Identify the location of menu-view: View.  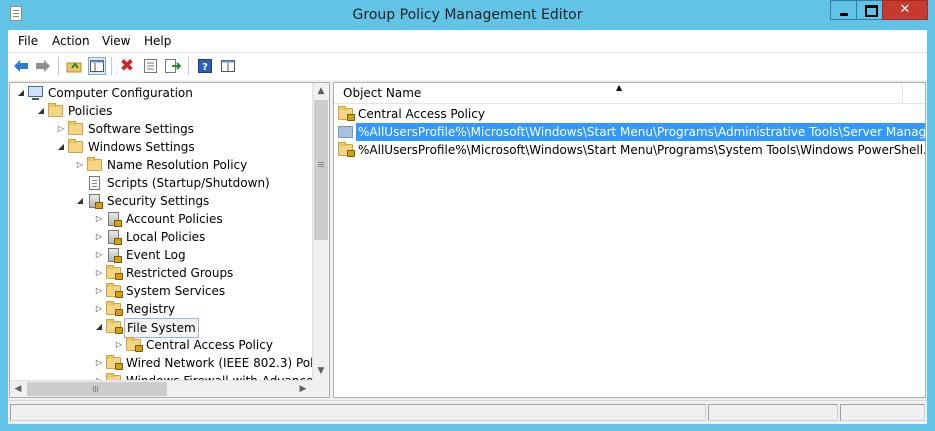
(116, 41).